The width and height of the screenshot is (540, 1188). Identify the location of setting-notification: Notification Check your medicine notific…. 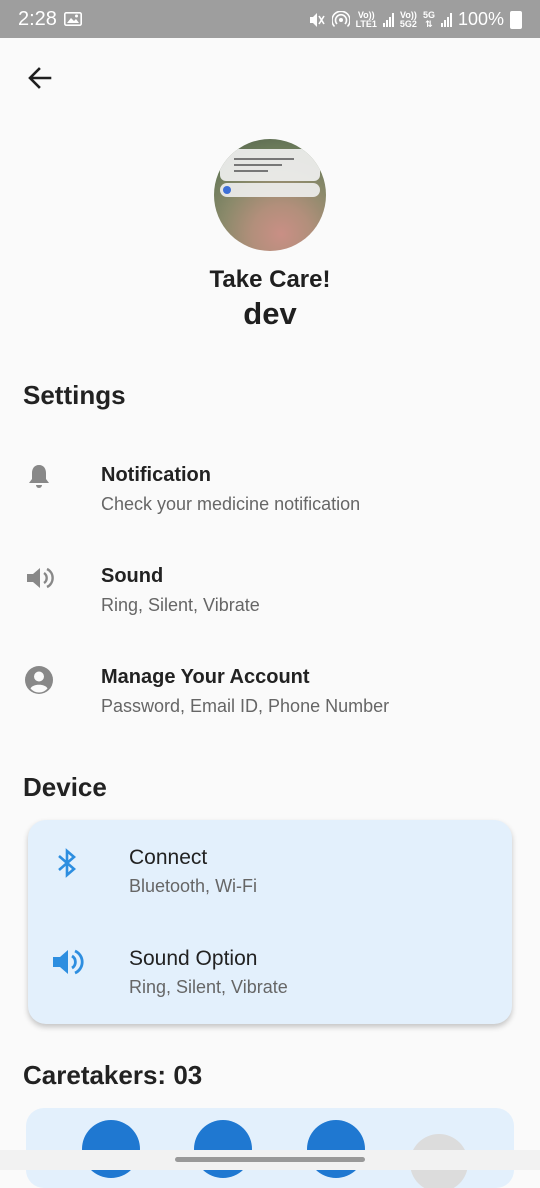
(270, 488).